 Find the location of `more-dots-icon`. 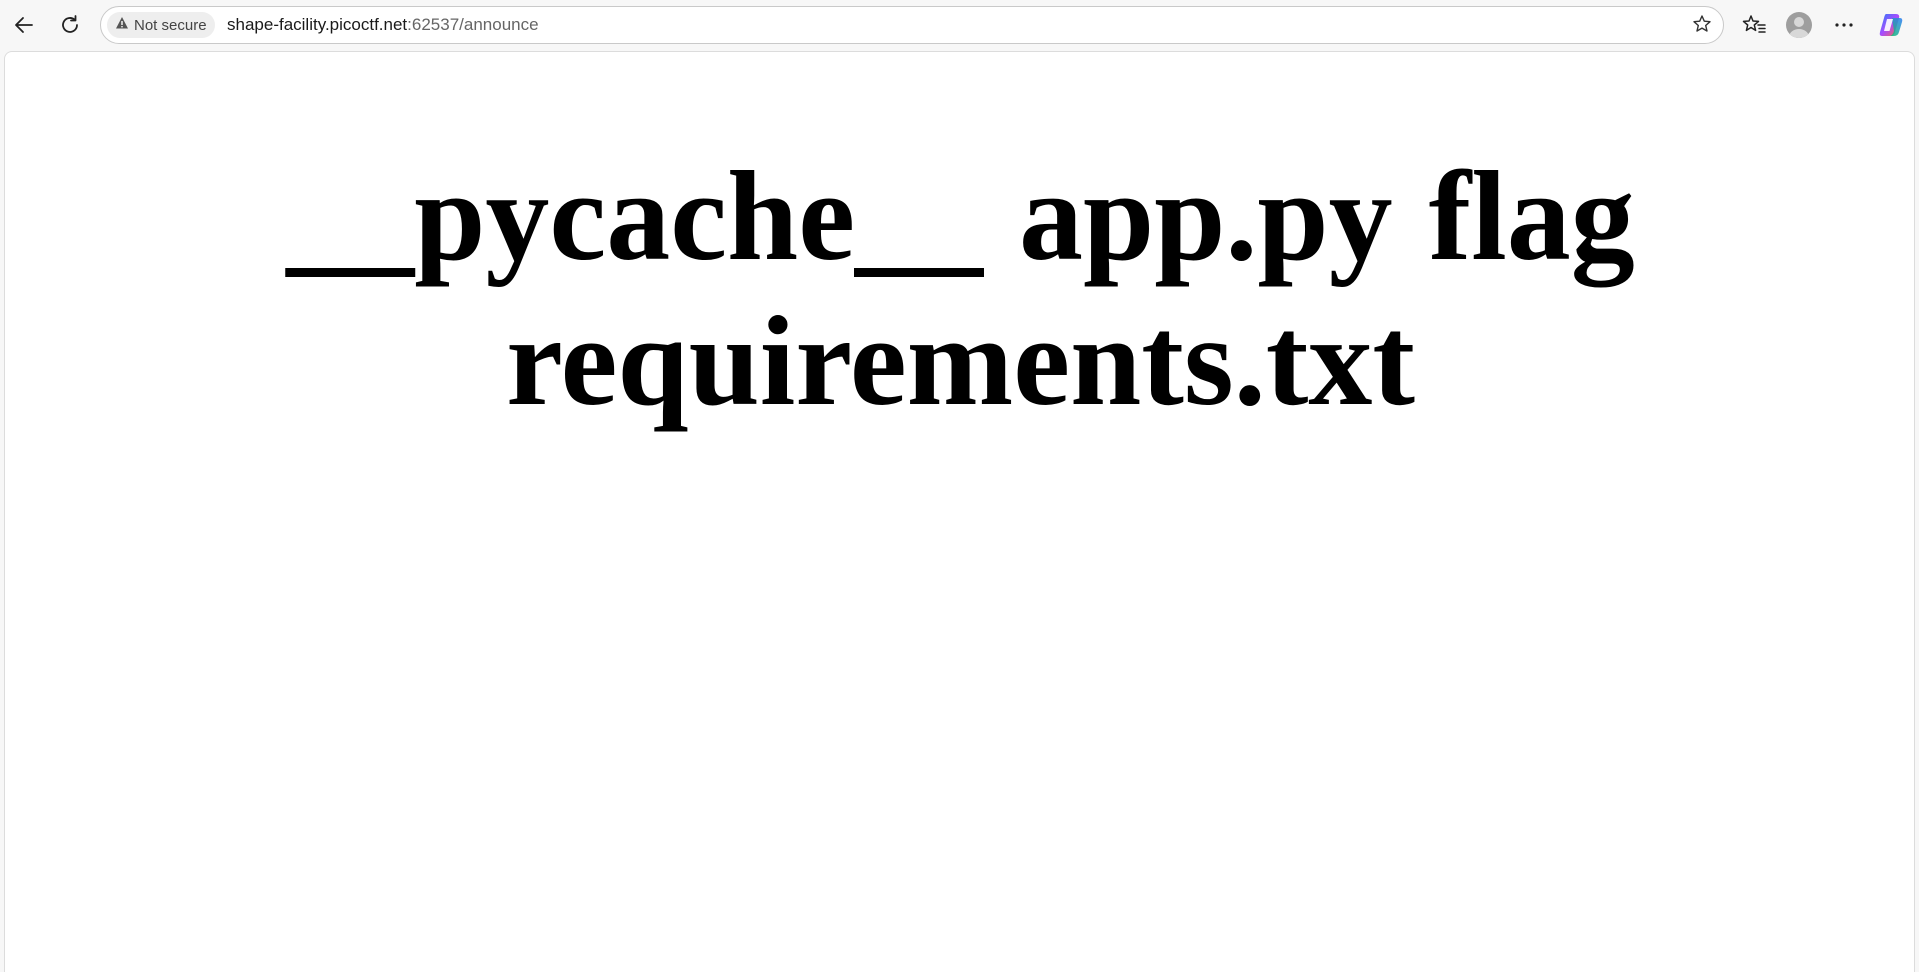

more-dots-icon is located at coordinates (1844, 25).